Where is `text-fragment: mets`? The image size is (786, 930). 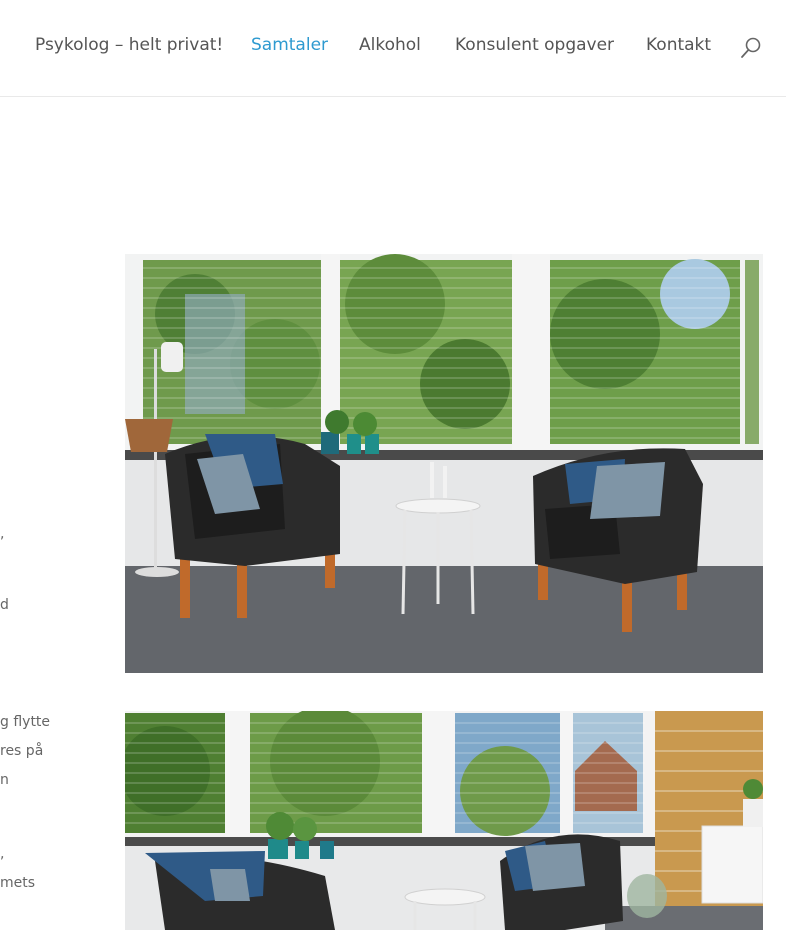
text-fragment: mets is located at coordinates (18, 883).